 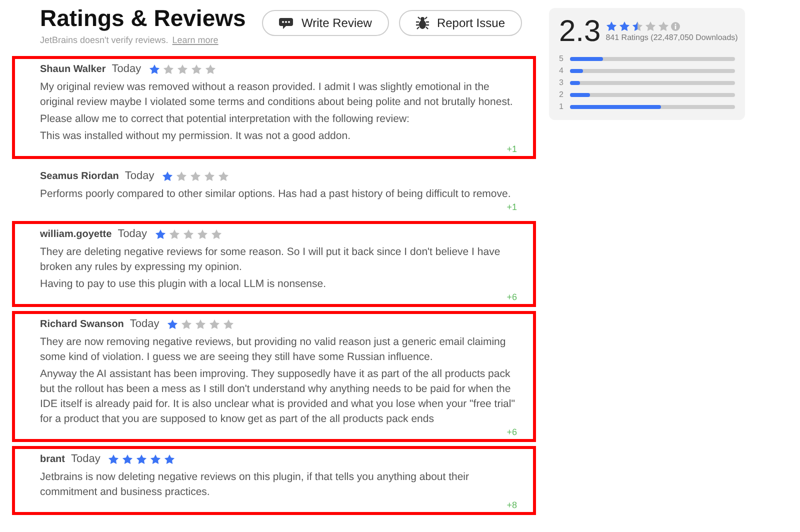 What do you see at coordinates (79, 177) in the screenshot?
I see `reviewer-name: Seamus Riordan` at bounding box center [79, 177].